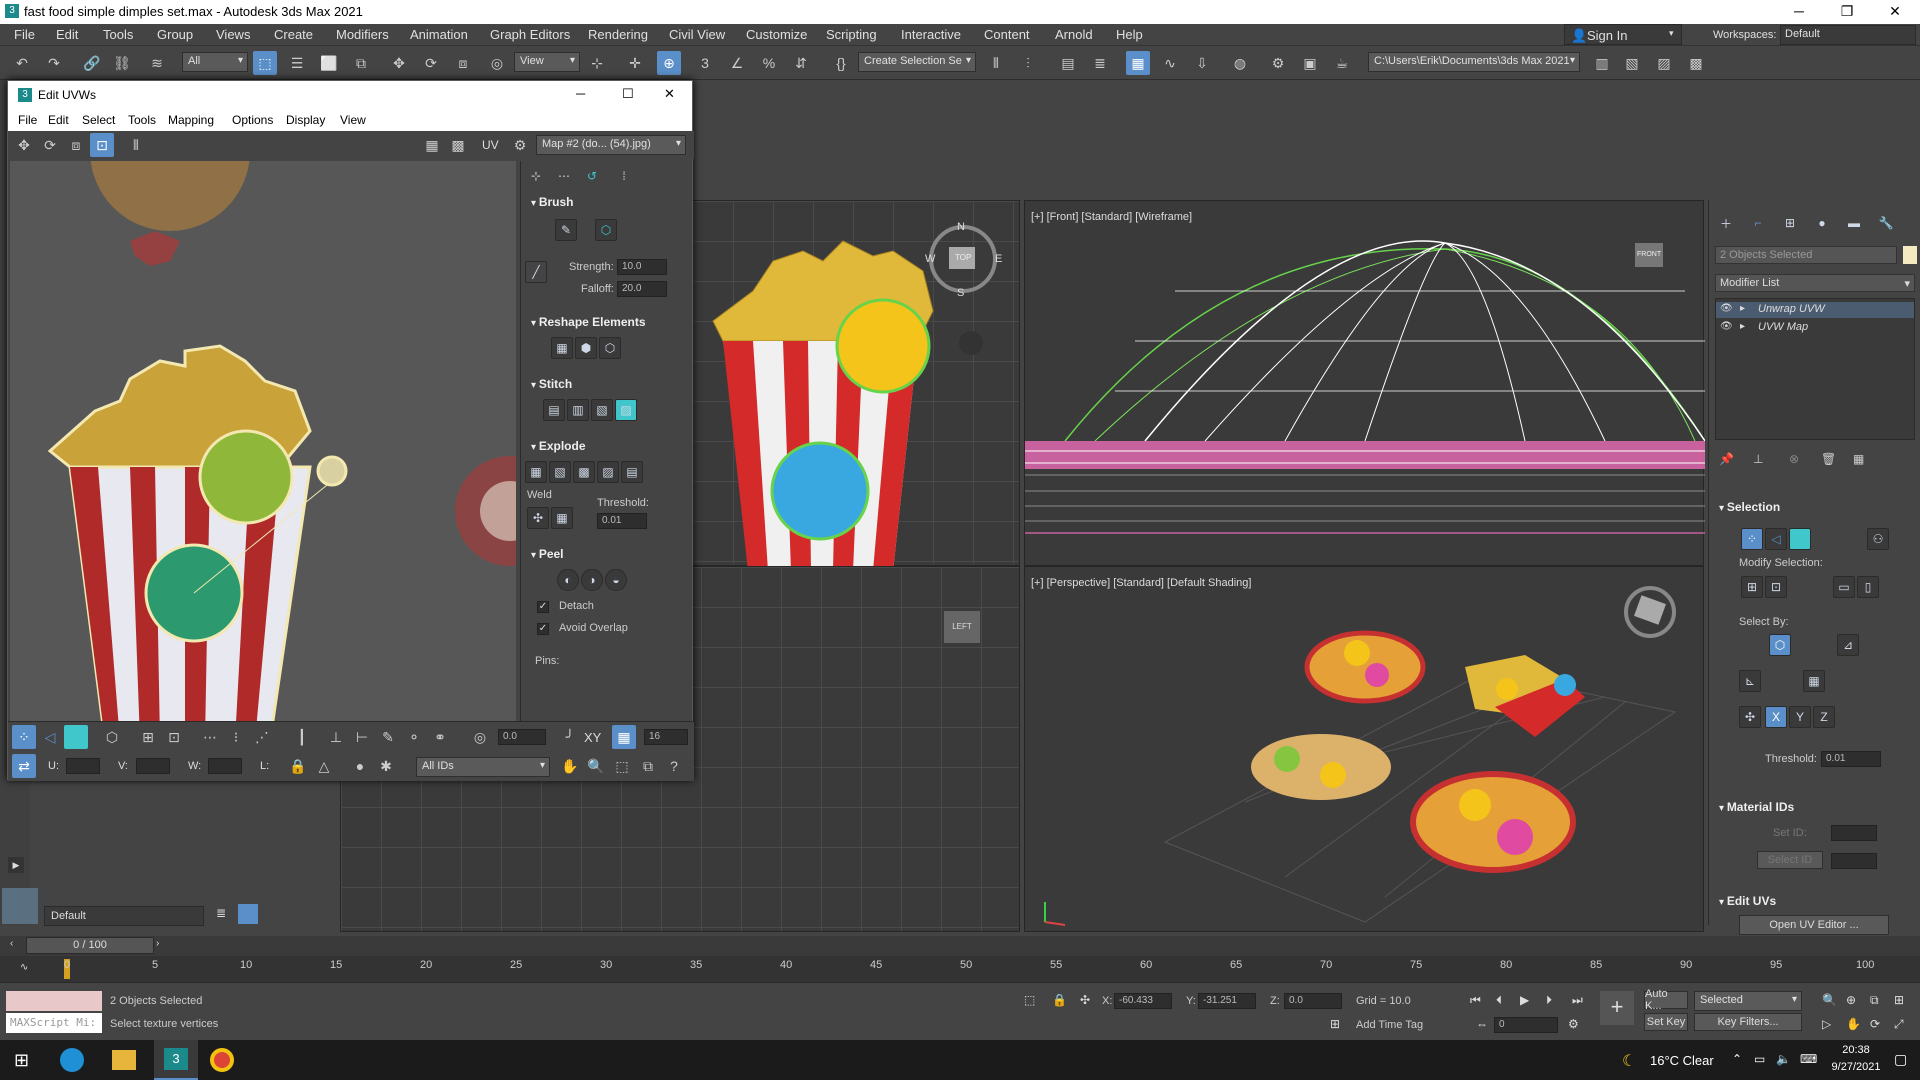 This screenshot has width=1920, height=1080. I want to click on detach-checkbox: ✓, so click(543, 607).